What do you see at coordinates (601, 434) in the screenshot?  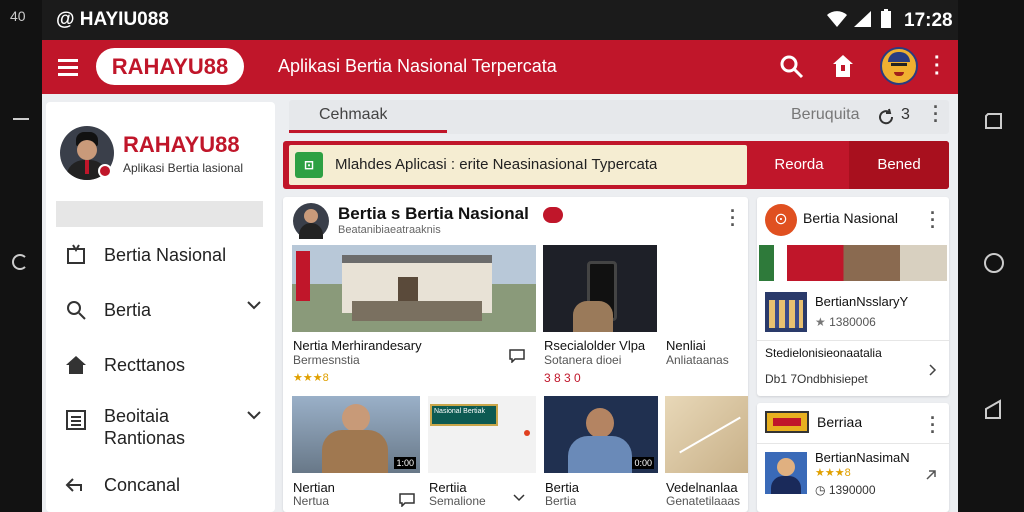 I see `news-tile-6-image: 0:00` at bounding box center [601, 434].